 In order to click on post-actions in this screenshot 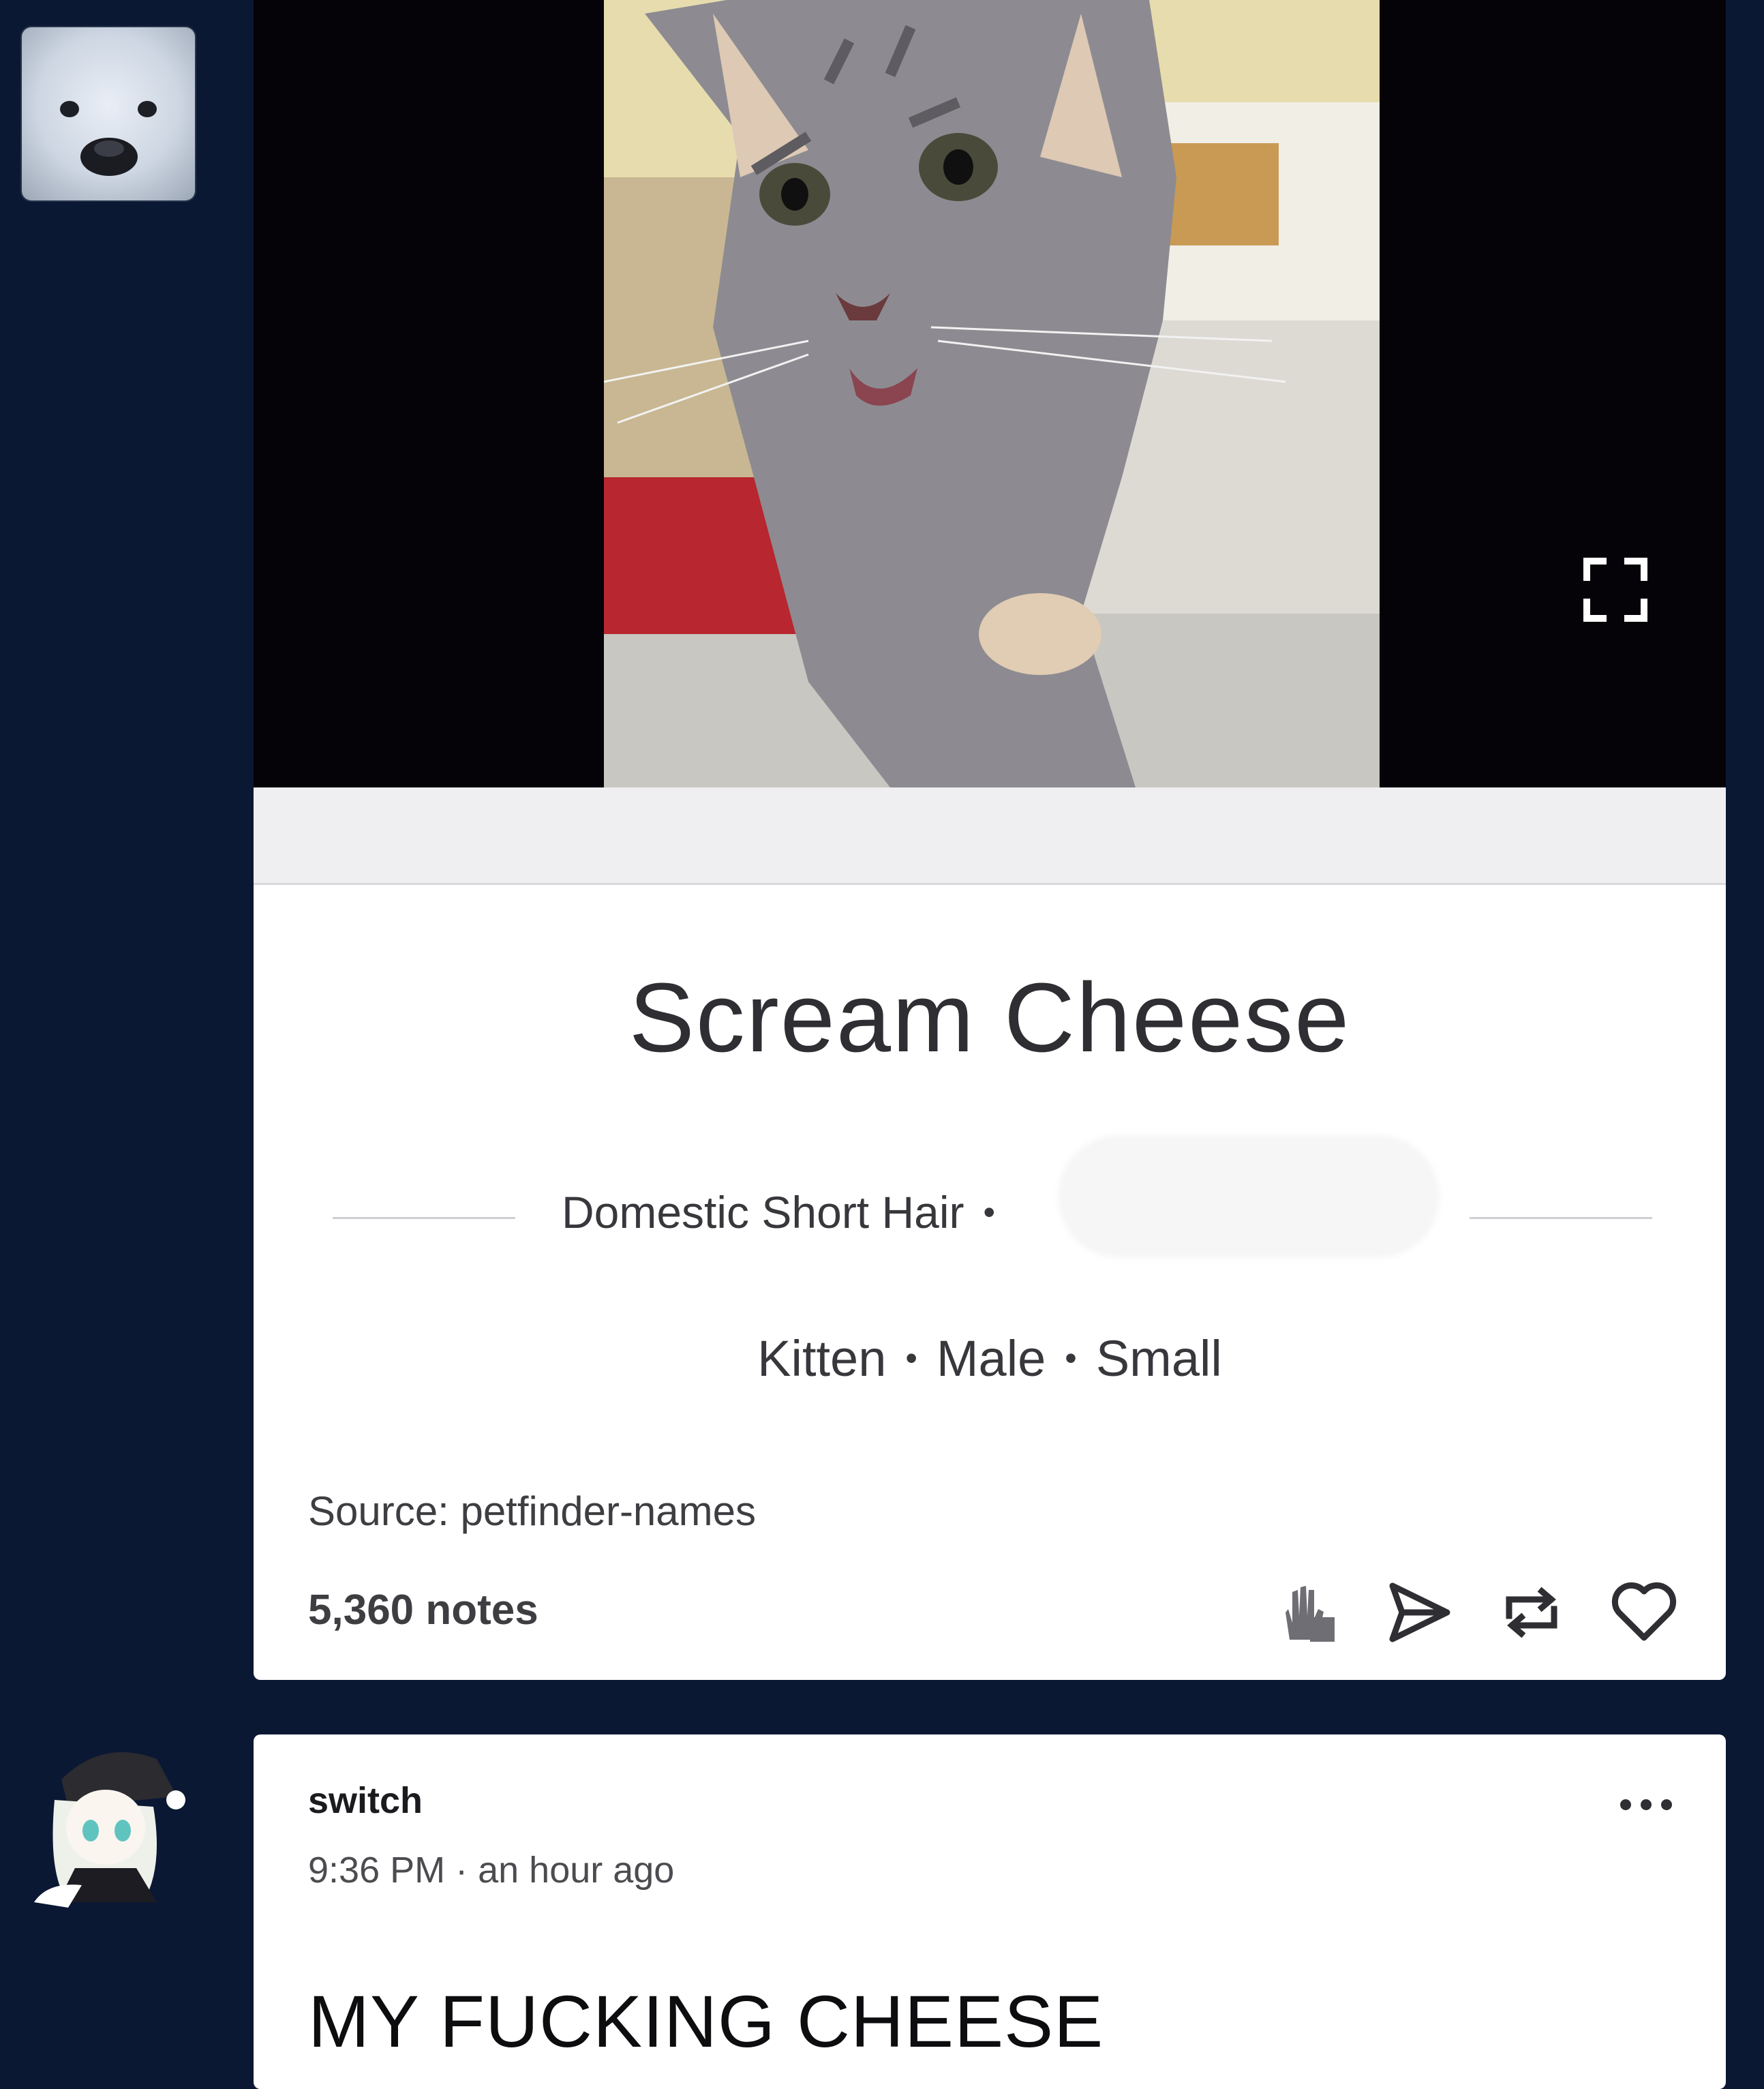, I will do `click(990, 1612)`.